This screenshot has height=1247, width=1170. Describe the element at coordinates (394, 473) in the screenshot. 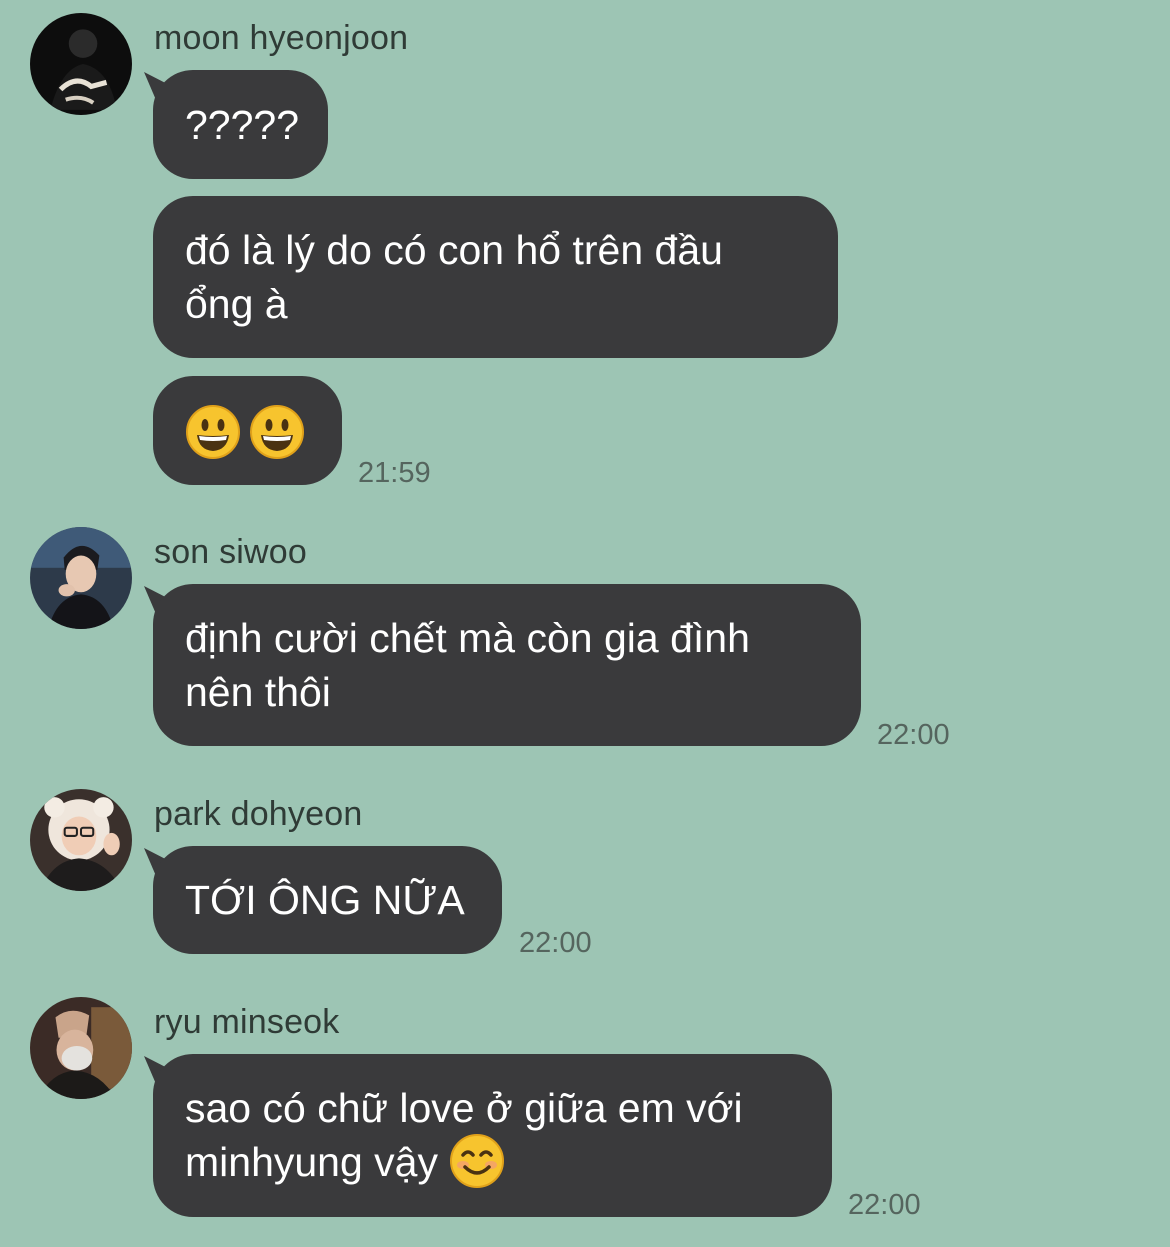

I see `message-timestamp: 21:59` at that location.